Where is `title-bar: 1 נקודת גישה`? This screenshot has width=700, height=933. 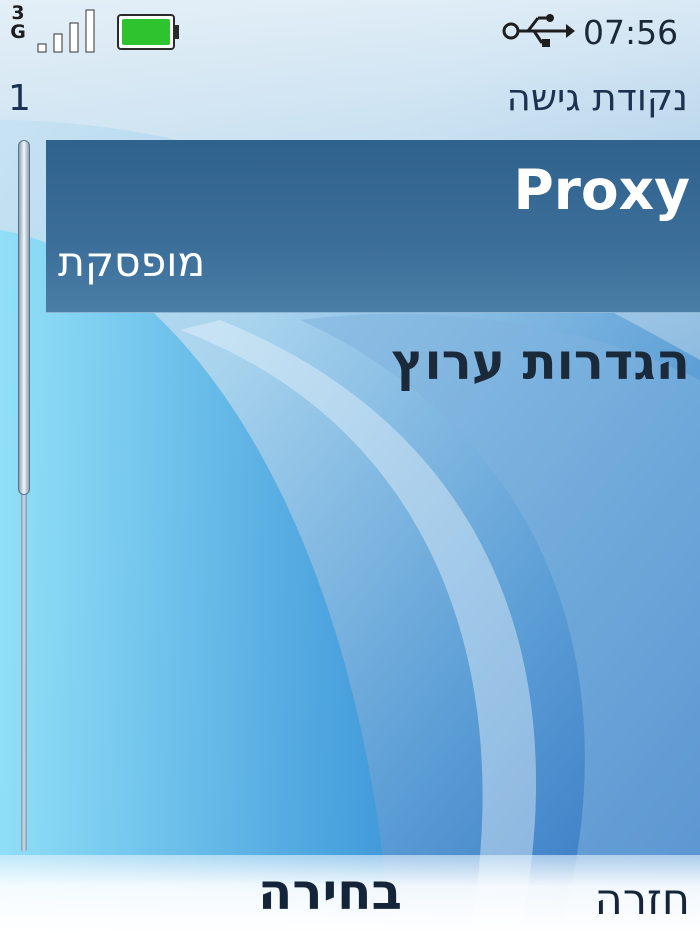 title-bar: 1 נקודת גישה is located at coordinates (350, 101).